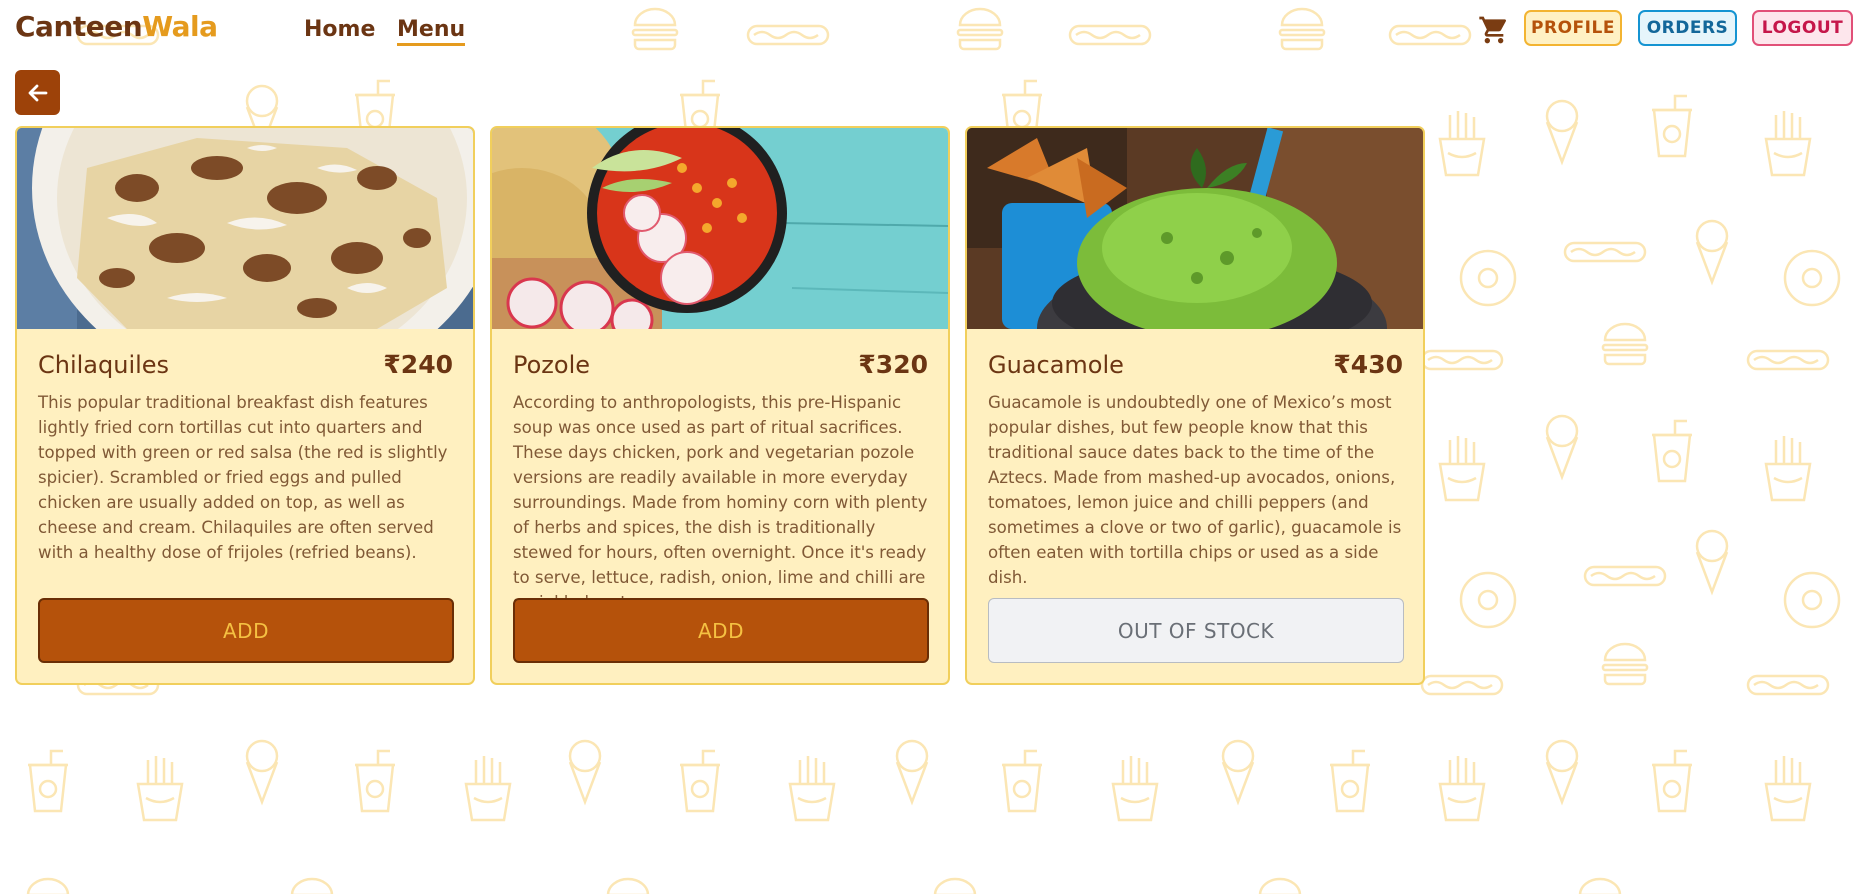  What do you see at coordinates (1368, 364) in the screenshot?
I see `item-price: ₹430` at bounding box center [1368, 364].